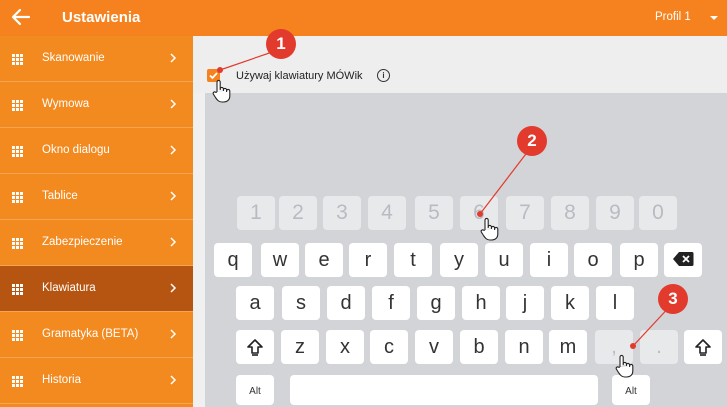  Describe the element at coordinates (281, 44) in the screenshot. I see `annotation-badge-1: 1` at that location.